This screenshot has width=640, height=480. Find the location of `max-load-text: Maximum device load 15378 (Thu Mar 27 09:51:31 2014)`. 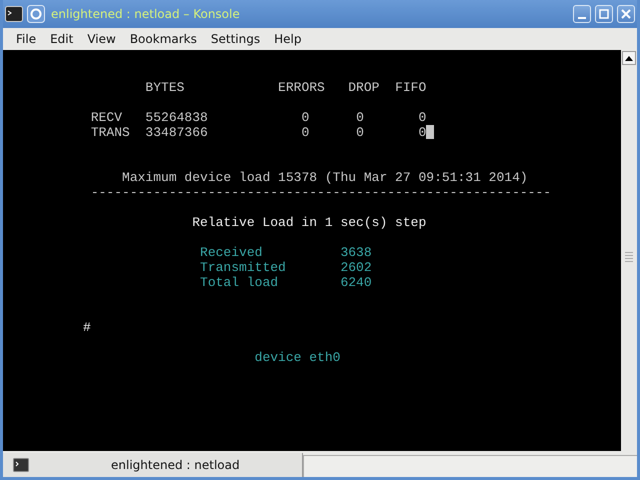

max-load-text: Maximum device load 15378 (Thu Mar 27 09:51:31 2014) is located at coordinates (325, 177).